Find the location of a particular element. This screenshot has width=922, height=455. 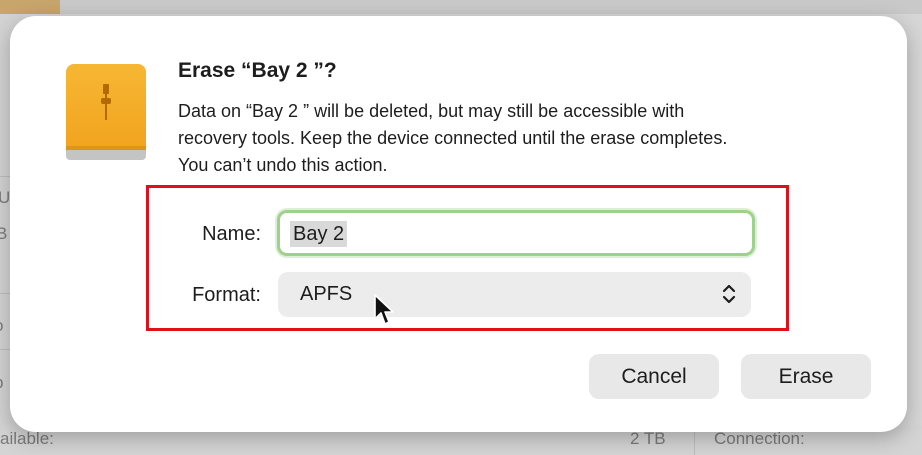

format-selected-value: APFS is located at coordinates (326, 294).